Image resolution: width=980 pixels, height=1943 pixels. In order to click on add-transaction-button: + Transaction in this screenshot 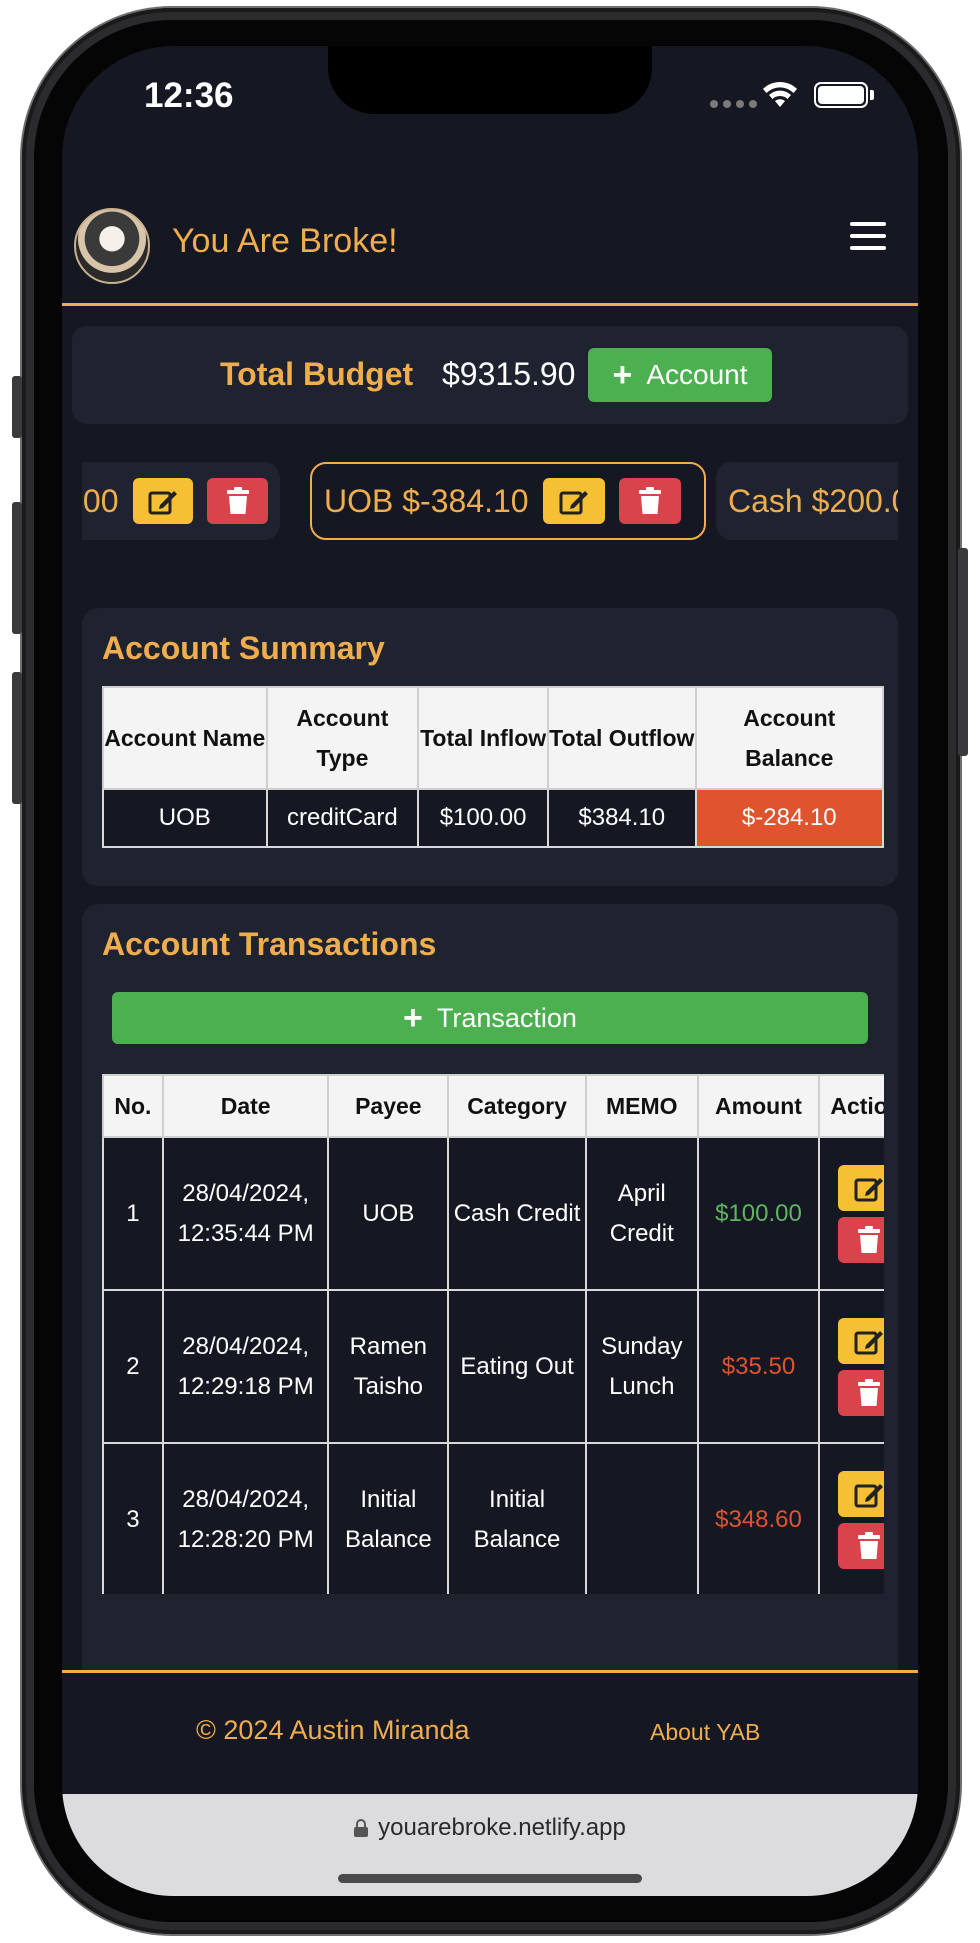, I will do `click(490, 1018)`.